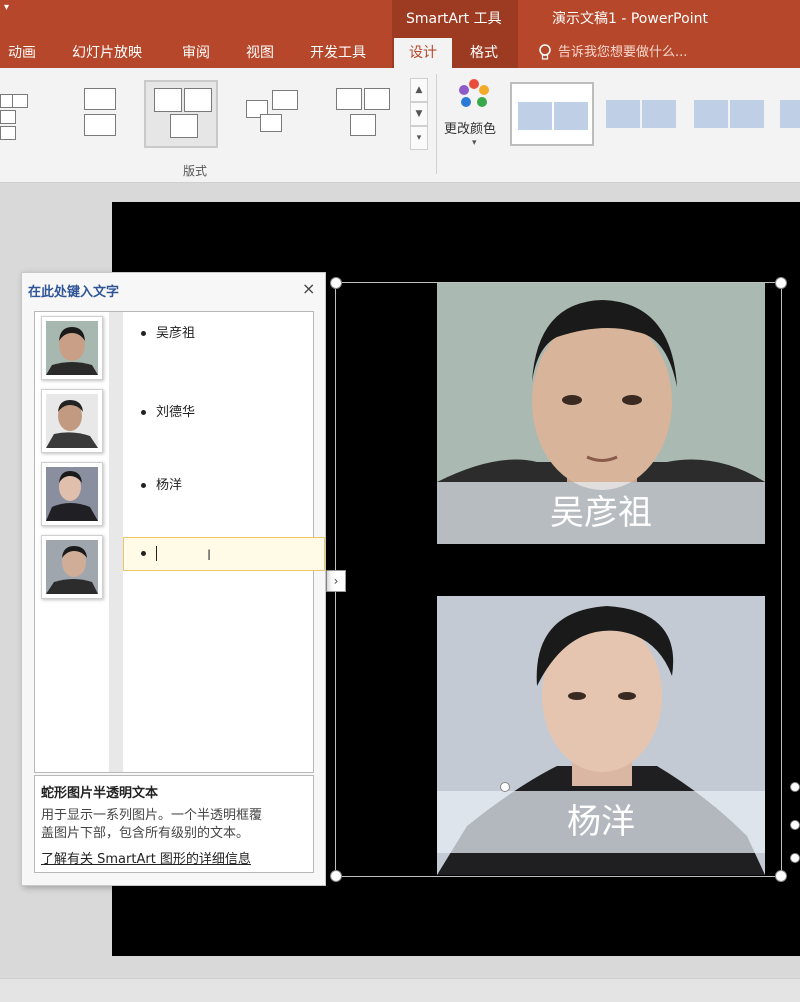  What do you see at coordinates (781, 876) in the screenshot?
I see `resize-handle-br` at bounding box center [781, 876].